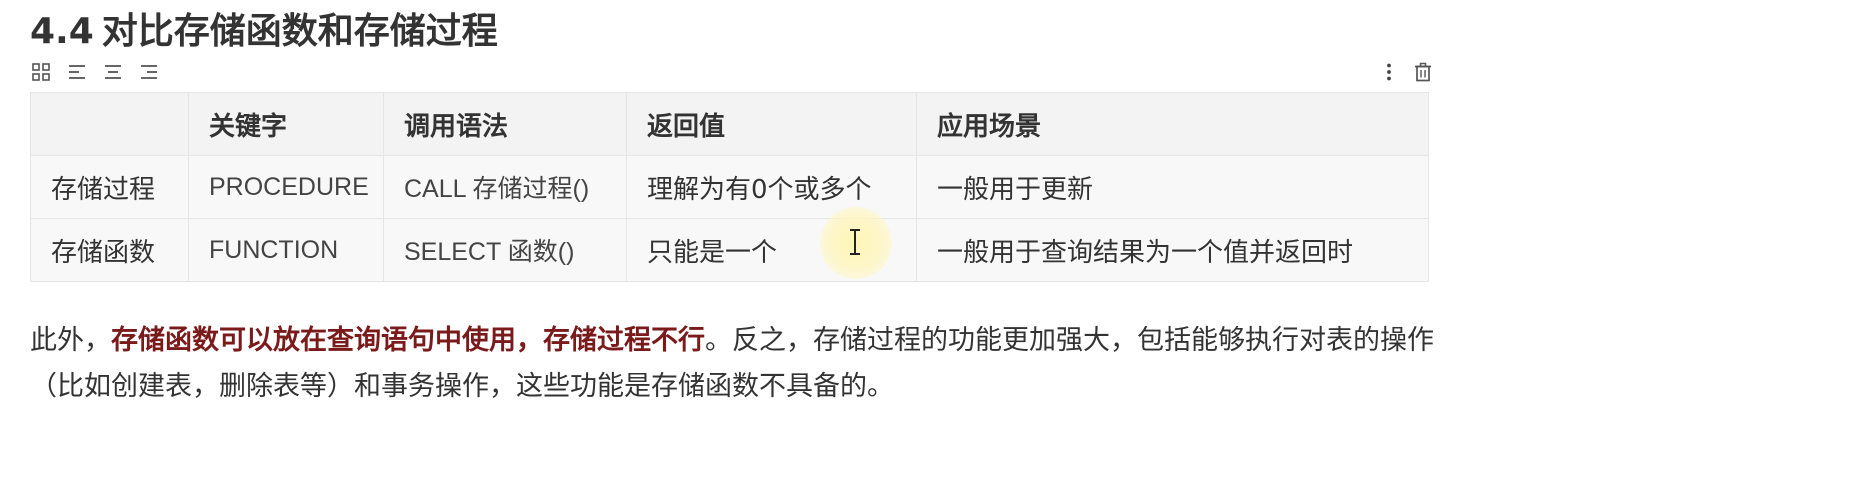 Image resolution: width=1864 pixels, height=500 pixels. I want to click on table-header-cell: 应用场景, so click(1172, 124).